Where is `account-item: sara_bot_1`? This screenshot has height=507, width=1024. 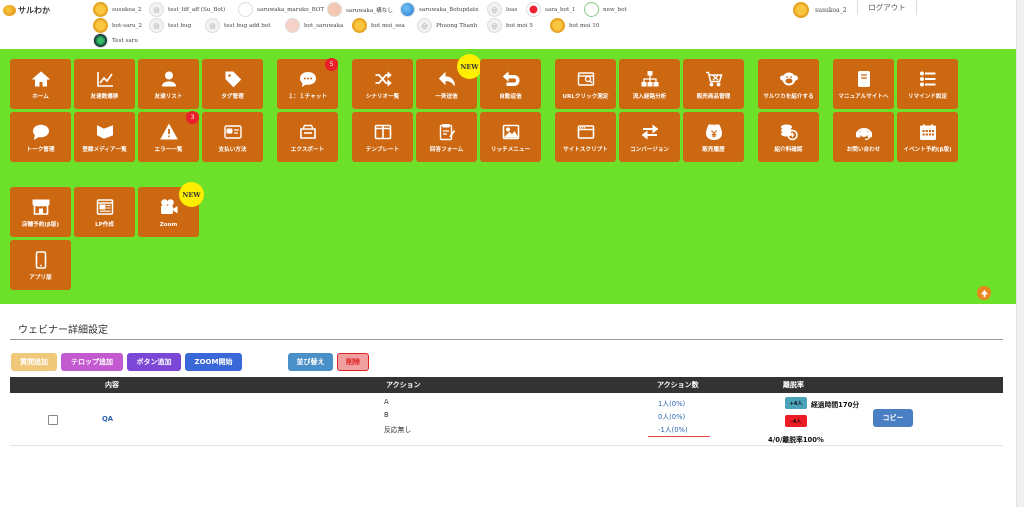 account-item: sara_bot_1 is located at coordinates (551, 9).